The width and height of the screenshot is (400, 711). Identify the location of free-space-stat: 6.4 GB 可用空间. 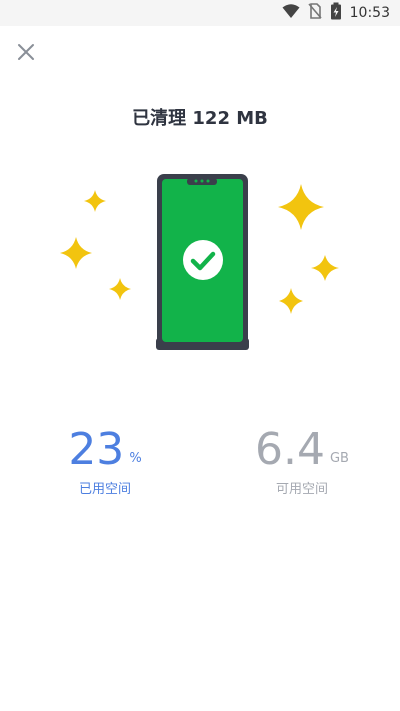
(302, 461).